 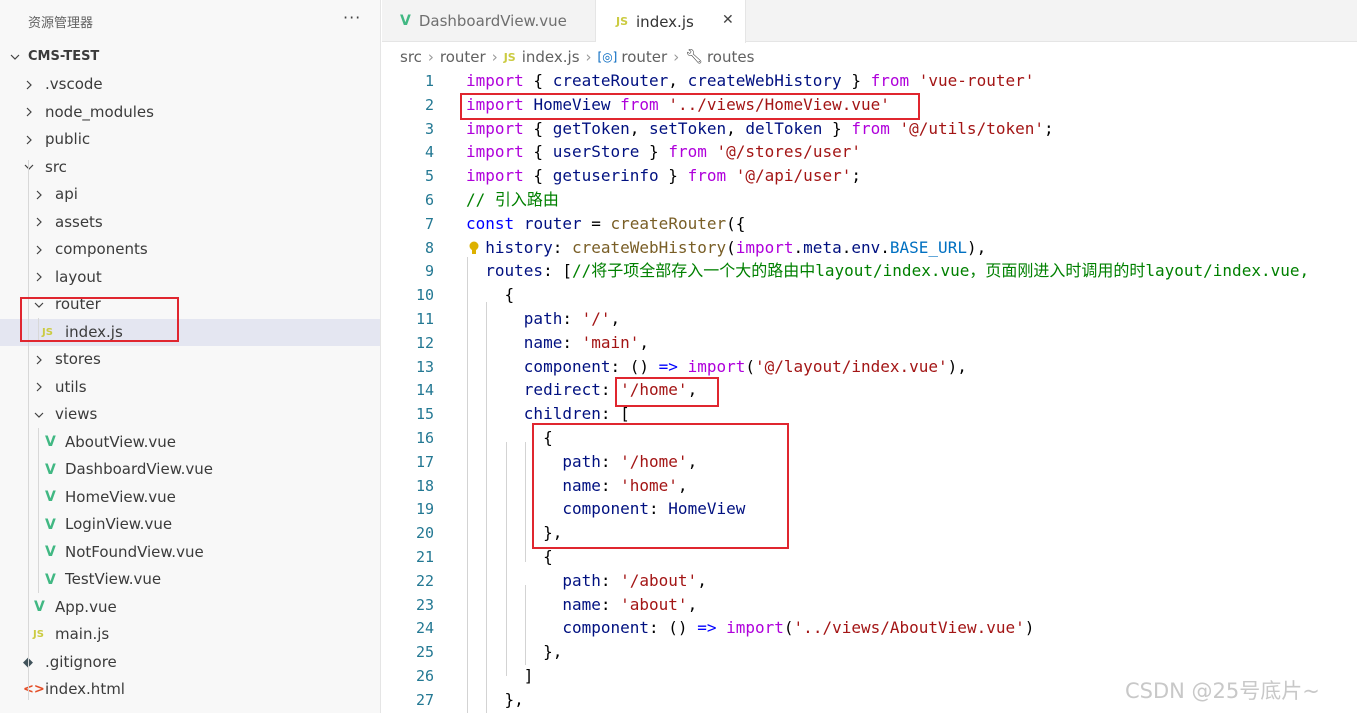 What do you see at coordinates (190, 194) in the screenshot?
I see `tree-item-api: api` at bounding box center [190, 194].